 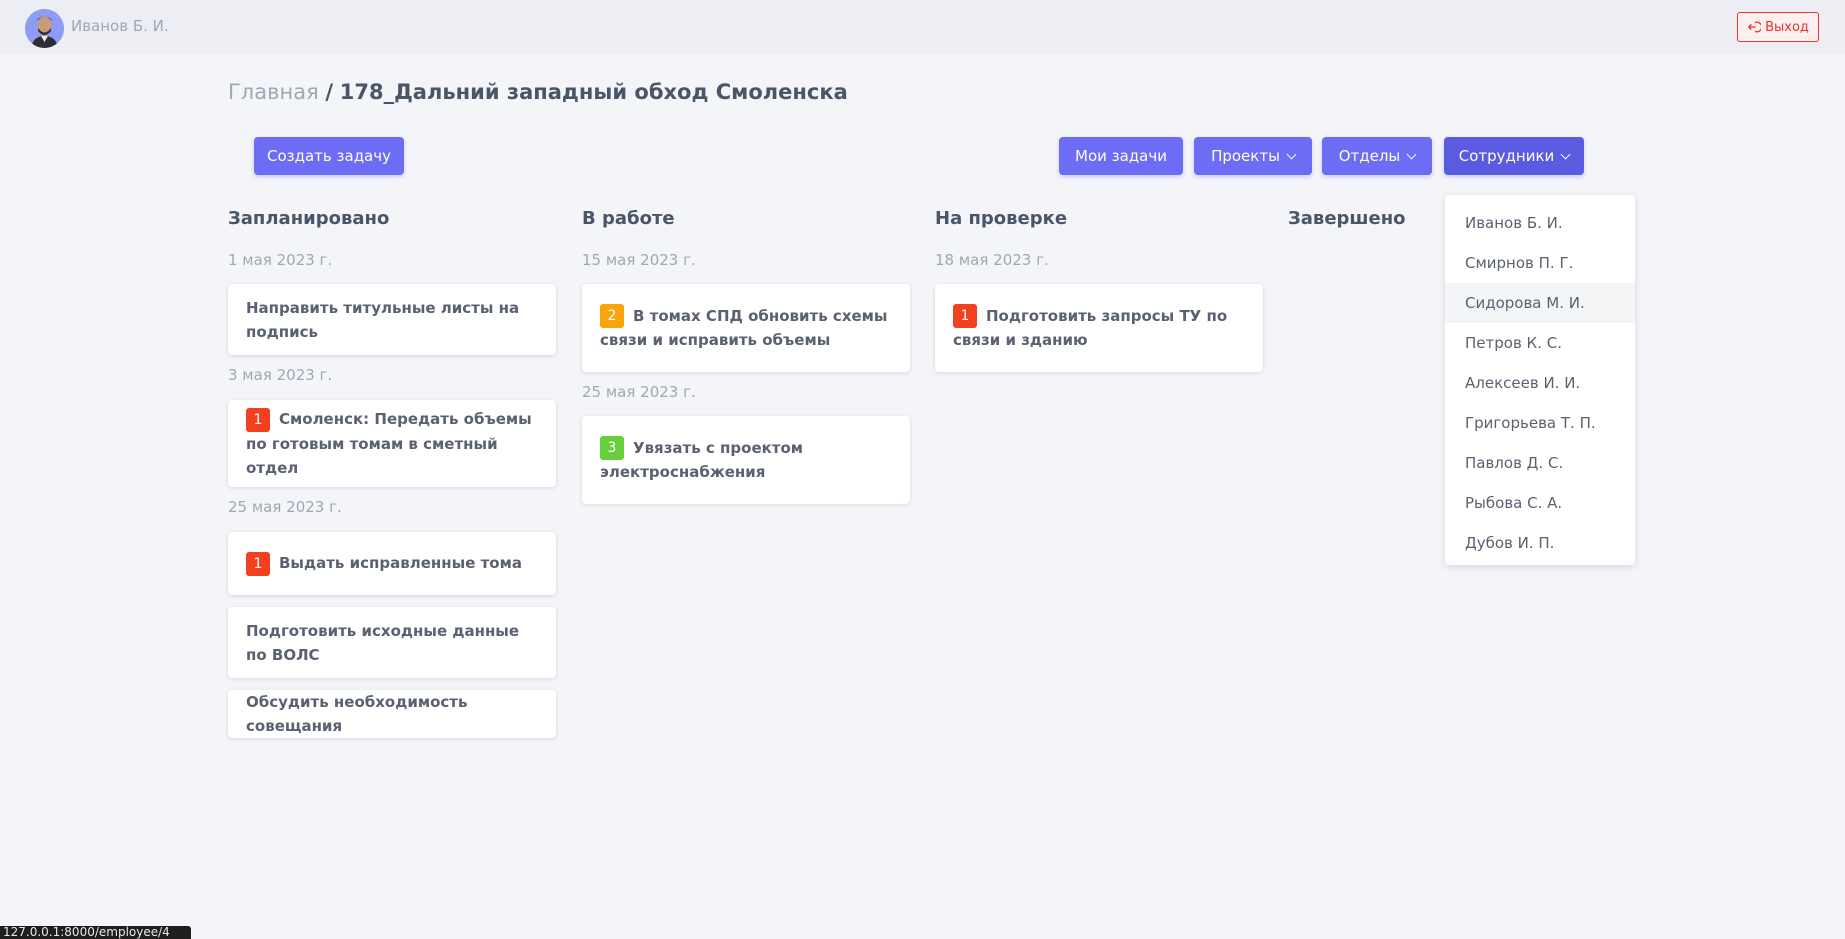 What do you see at coordinates (612, 448) in the screenshot?
I see `priority-badge: 3` at bounding box center [612, 448].